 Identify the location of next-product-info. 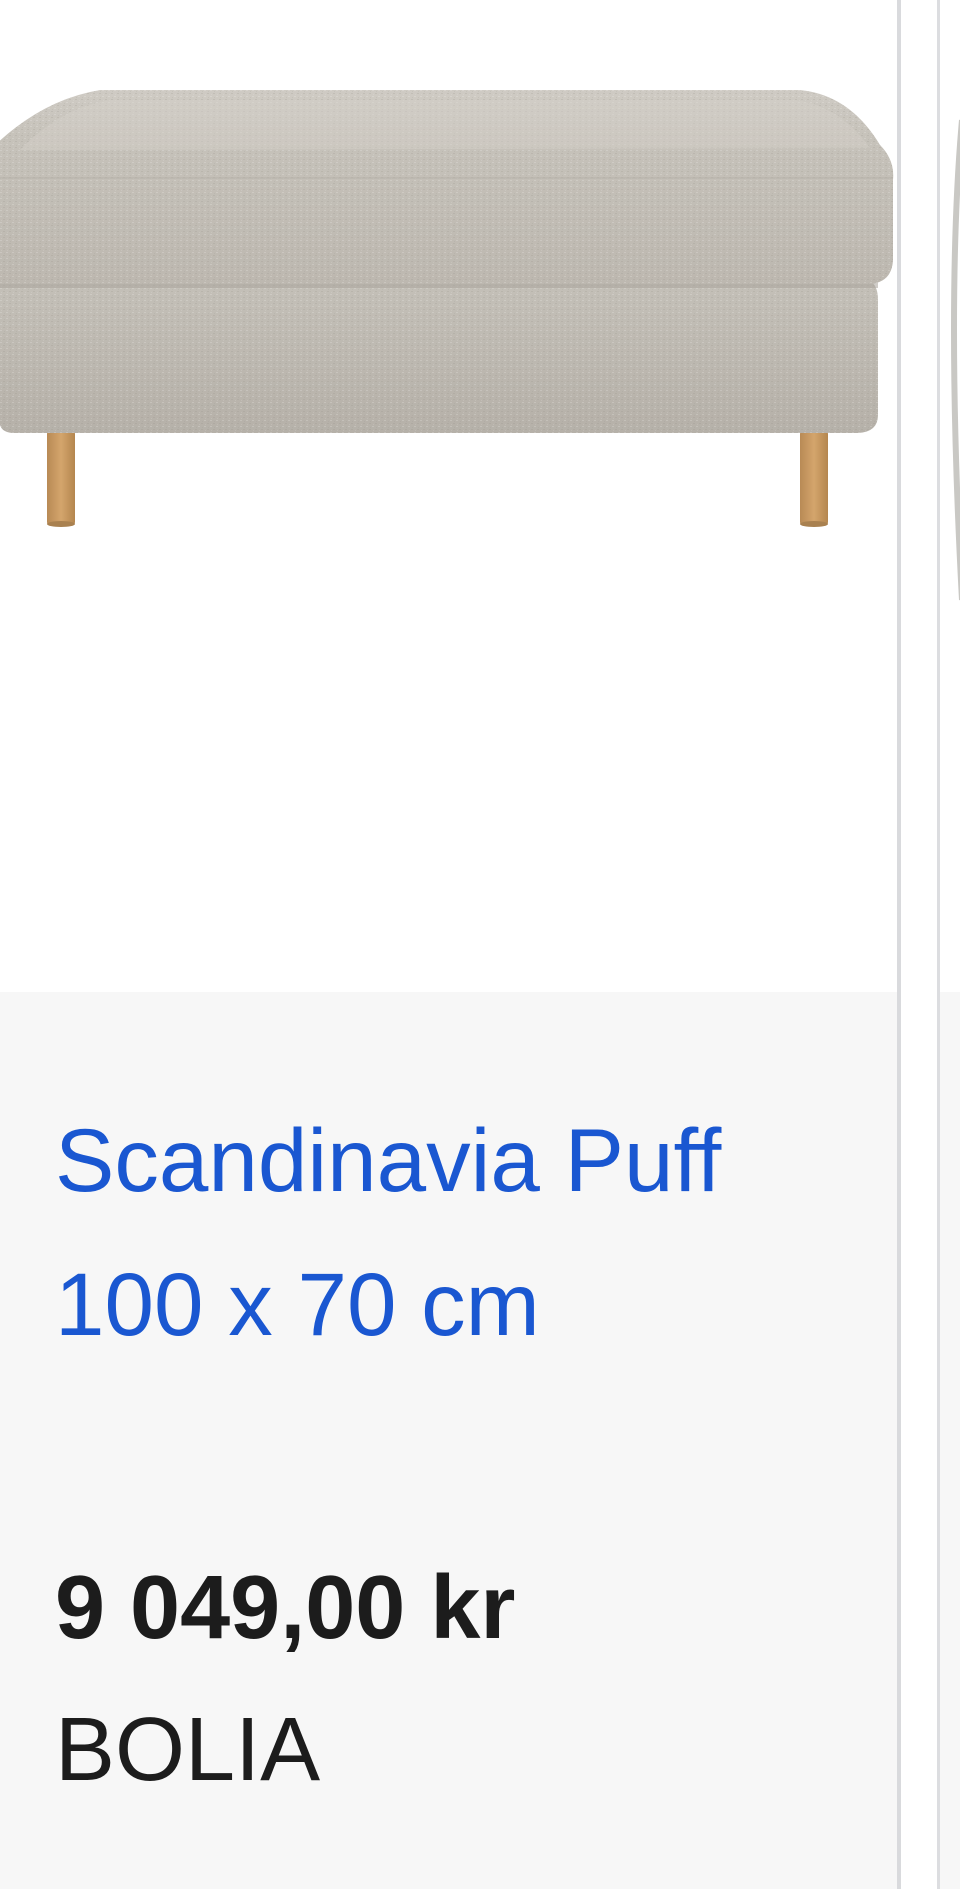
(950, 1440).